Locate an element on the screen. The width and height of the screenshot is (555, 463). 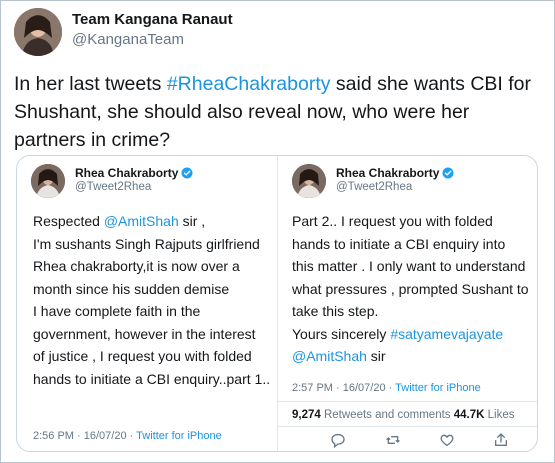
author-name: Team Kangana Ranaut is located at coordinates (152, 19).